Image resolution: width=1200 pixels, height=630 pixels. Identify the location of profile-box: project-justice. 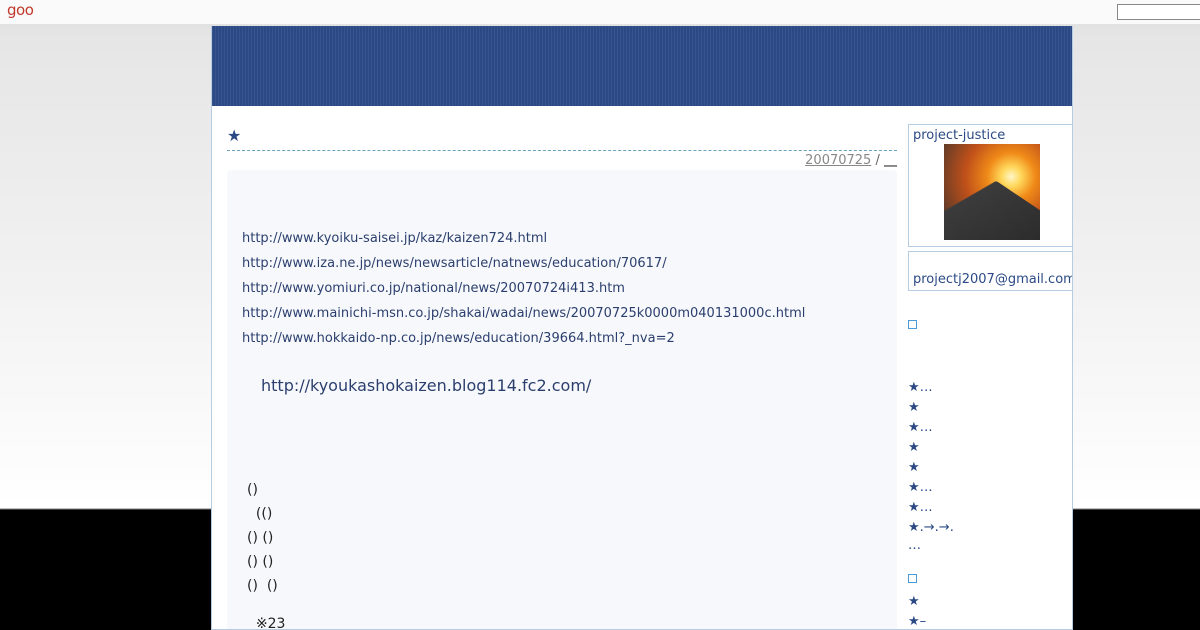
(990, 185).